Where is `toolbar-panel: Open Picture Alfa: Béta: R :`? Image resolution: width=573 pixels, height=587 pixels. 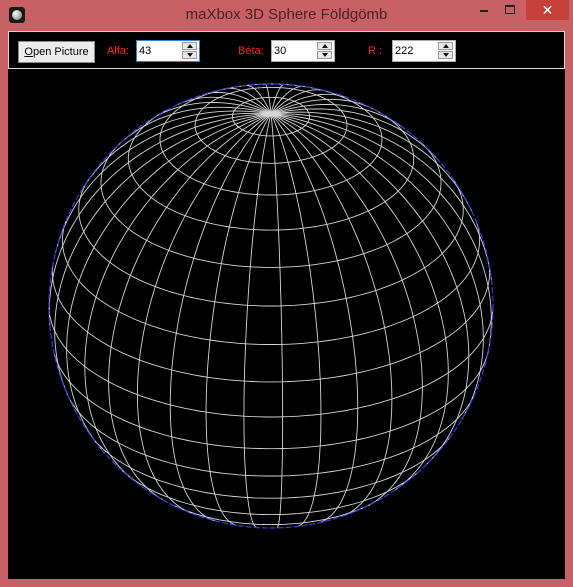
toolbar-panel: Open Picture Alfa: Béta: R : is located at coordinates (286, 50).